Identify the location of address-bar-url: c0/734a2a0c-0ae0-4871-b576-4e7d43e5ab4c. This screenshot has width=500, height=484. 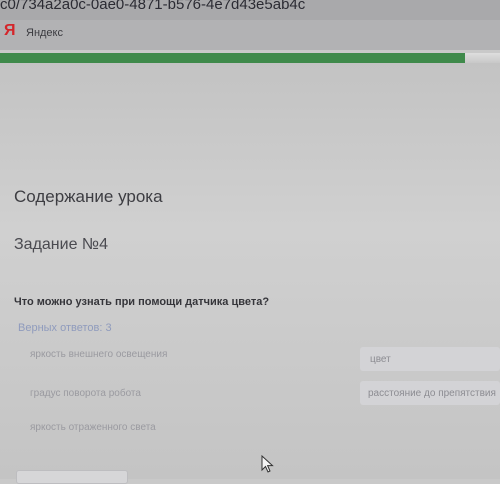
(152, 6).